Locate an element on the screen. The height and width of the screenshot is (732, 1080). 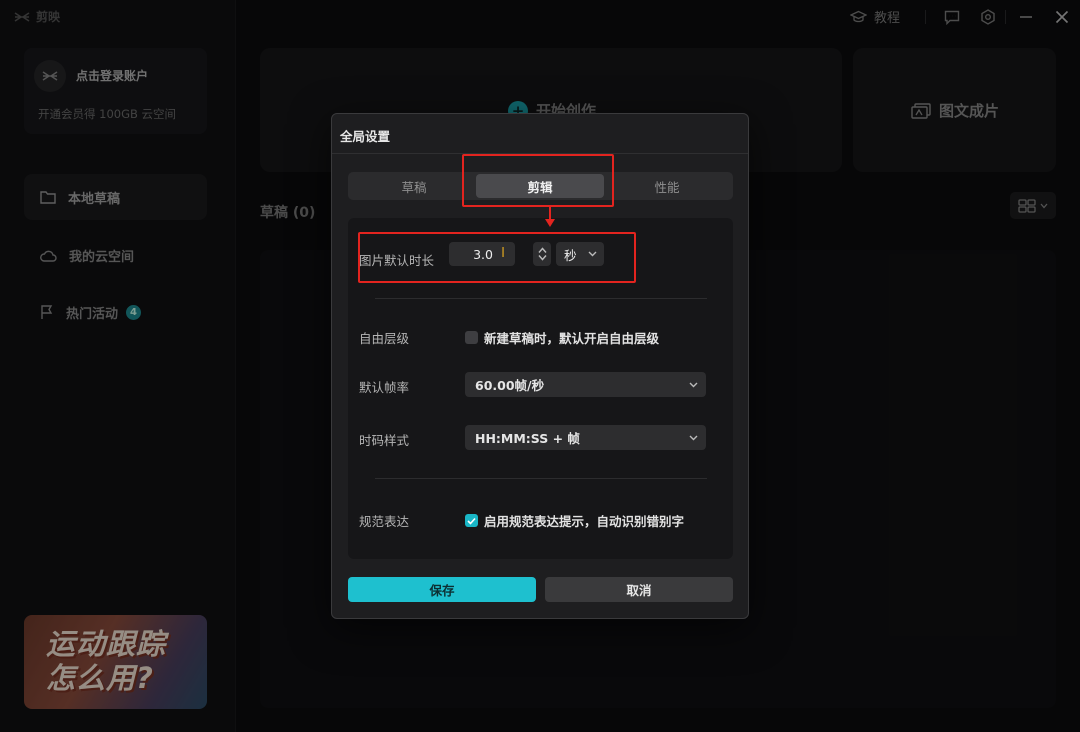
frame-rate-label: 默认帧率 is located at coordinates (384, 387).